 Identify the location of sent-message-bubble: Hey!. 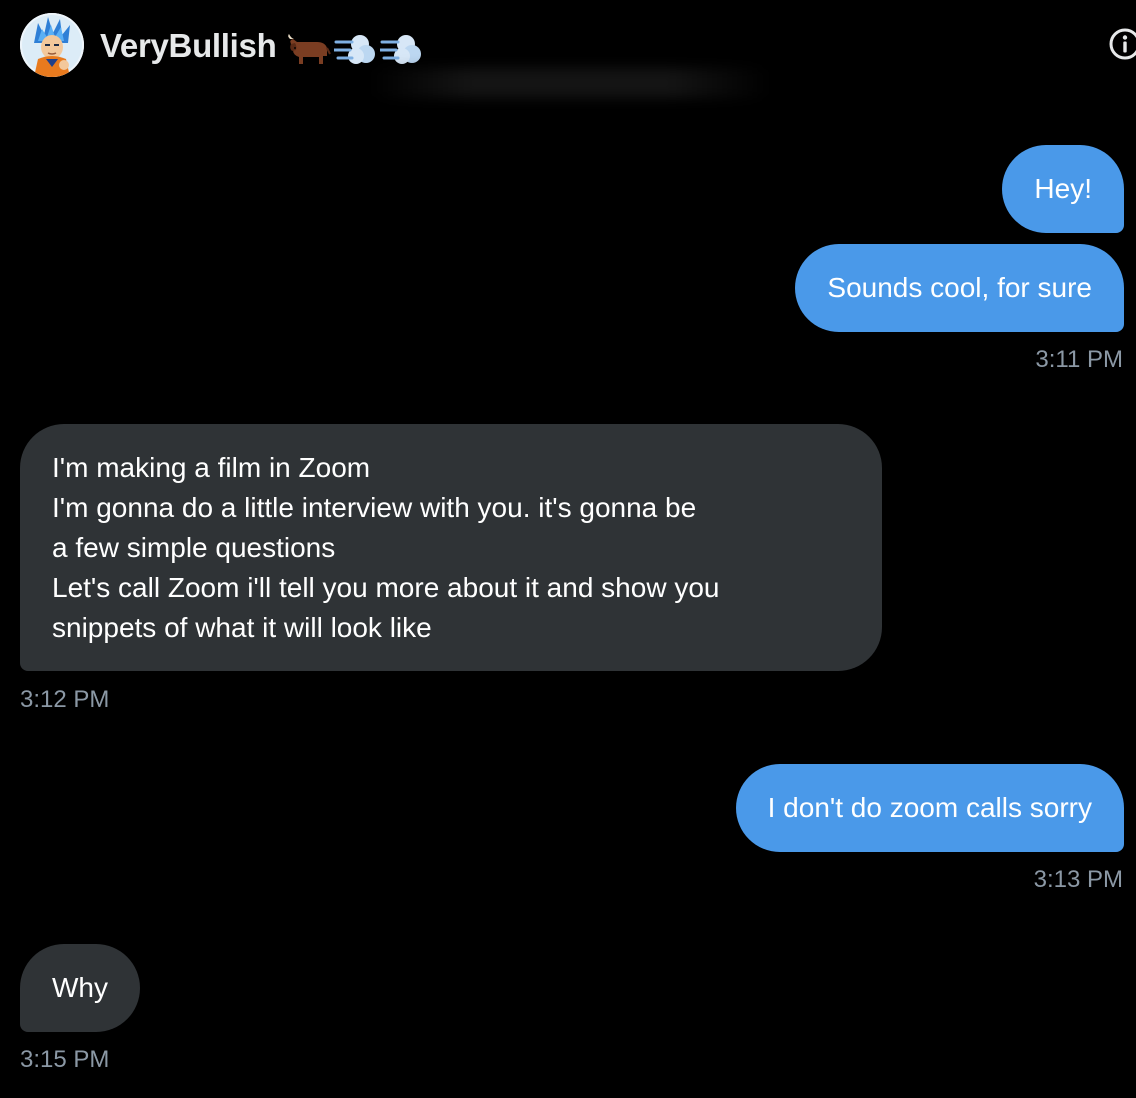
(1063, 189).